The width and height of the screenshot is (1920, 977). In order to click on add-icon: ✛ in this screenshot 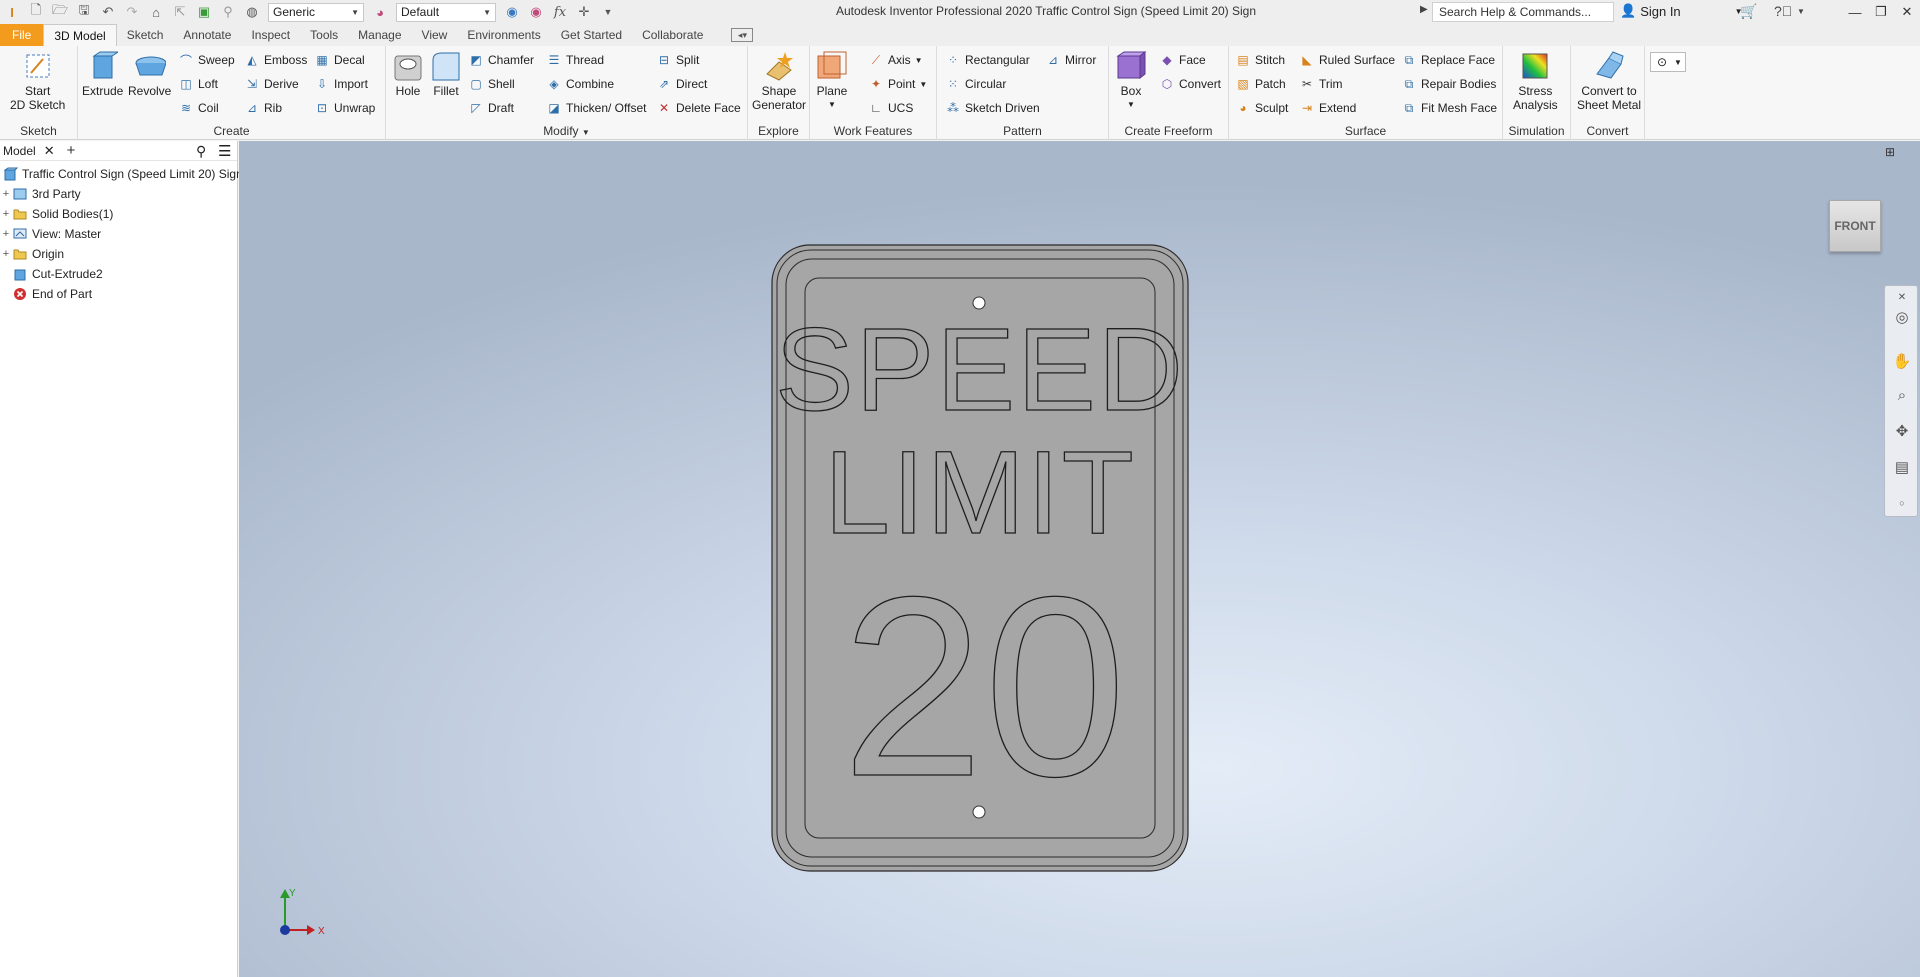, I will do `click(584, 12)`.